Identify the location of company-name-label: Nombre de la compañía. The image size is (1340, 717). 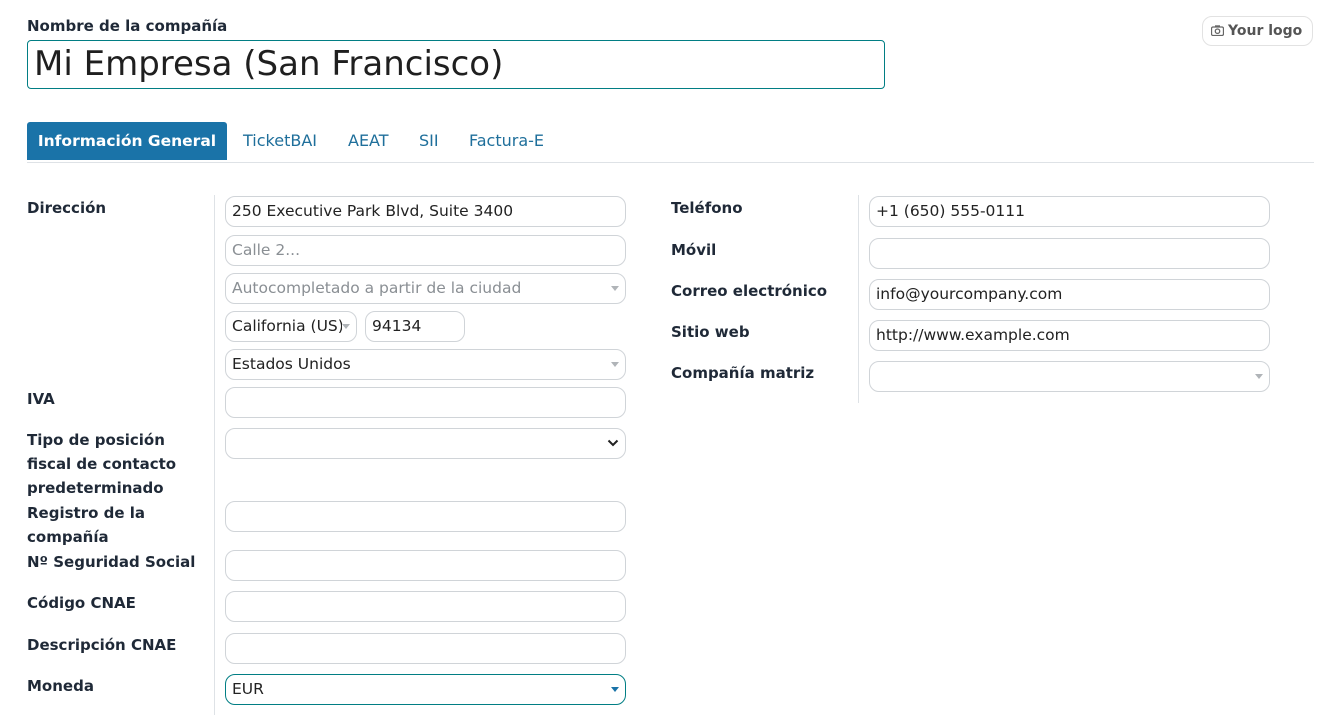
(127, 26).